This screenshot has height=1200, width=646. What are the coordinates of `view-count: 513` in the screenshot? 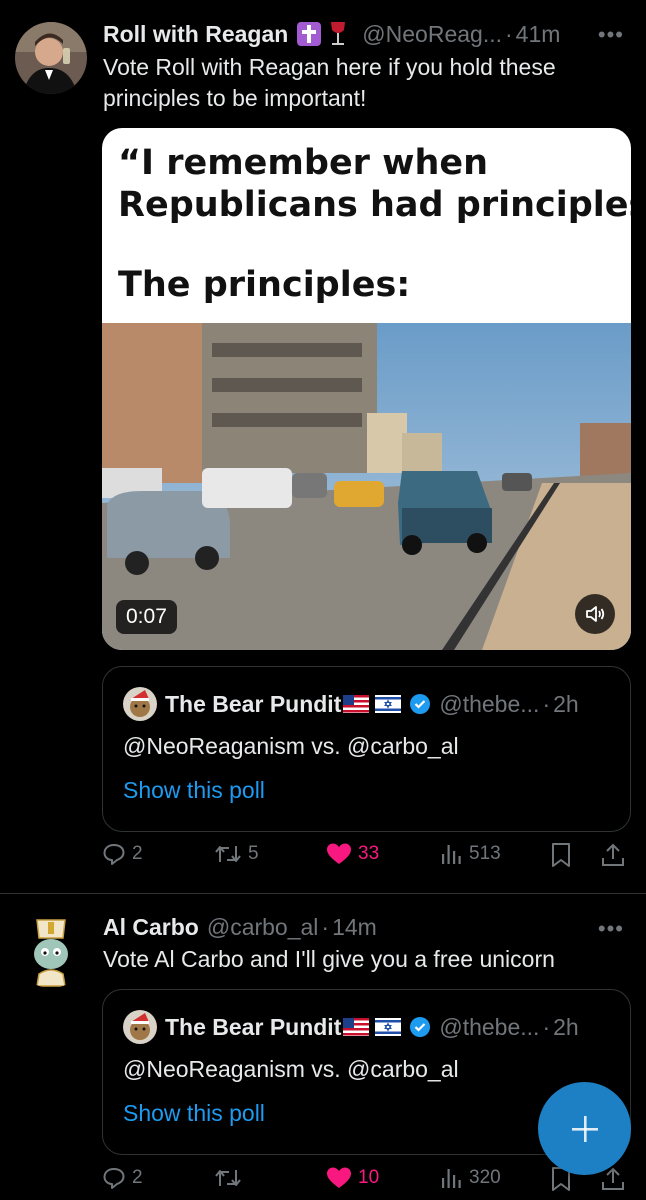 It's located at (485, 853).